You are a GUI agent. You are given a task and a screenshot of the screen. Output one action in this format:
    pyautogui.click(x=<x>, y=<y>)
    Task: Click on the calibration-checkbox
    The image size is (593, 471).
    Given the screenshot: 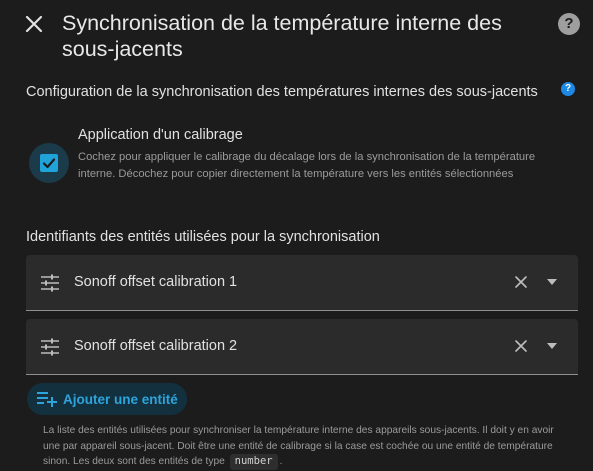 What is the action you would take?
    pyautogui.click(x=49, y=163)
    